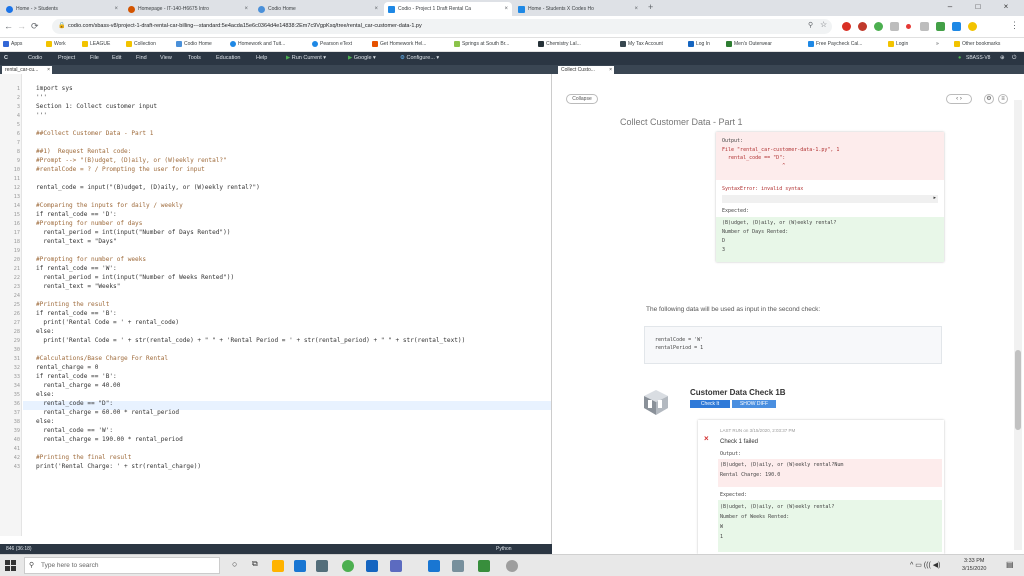 This screenshot has height=576, width=1024. I want to click on code-line: rental_charge = 0, so click(67, 367).